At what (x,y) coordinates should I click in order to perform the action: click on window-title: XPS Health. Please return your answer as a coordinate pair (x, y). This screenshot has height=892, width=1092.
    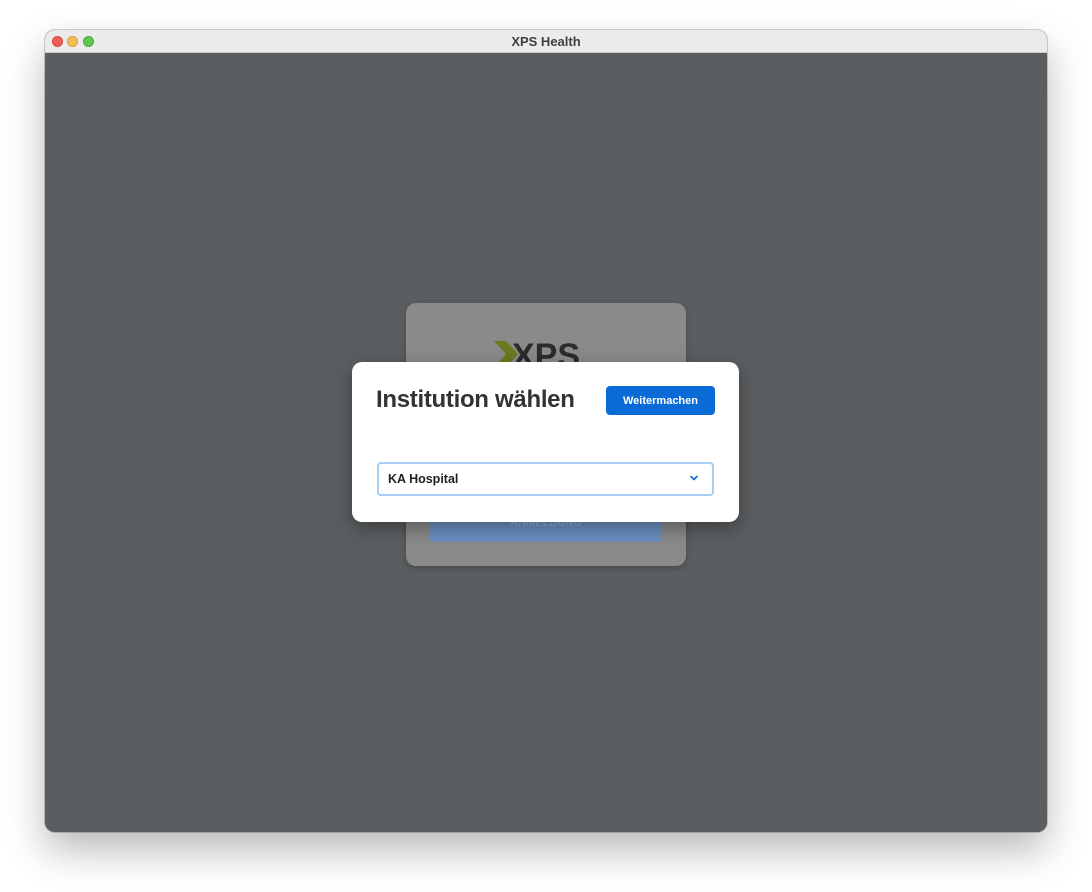
    Looking at the image, I should click on (546, 41).